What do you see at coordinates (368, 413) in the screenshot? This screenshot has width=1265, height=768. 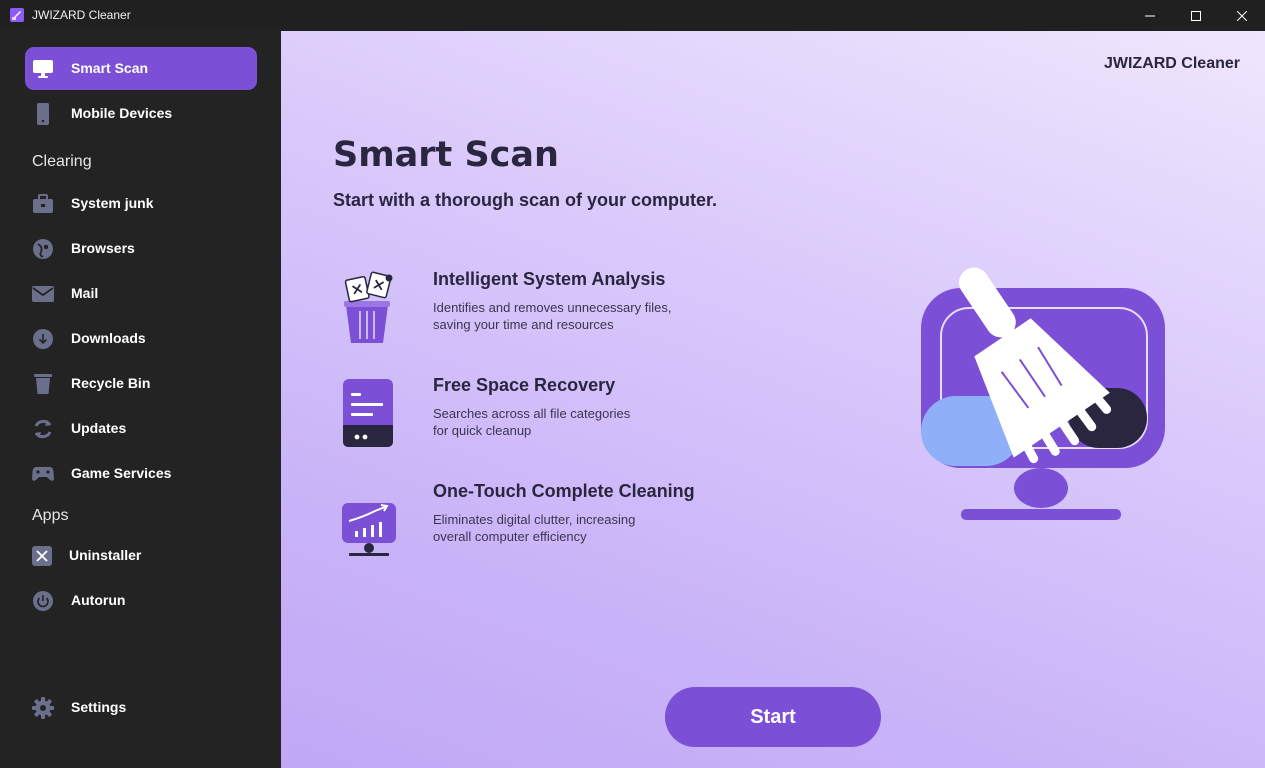 I see `drive-icon` at bounding box center [368, 413].